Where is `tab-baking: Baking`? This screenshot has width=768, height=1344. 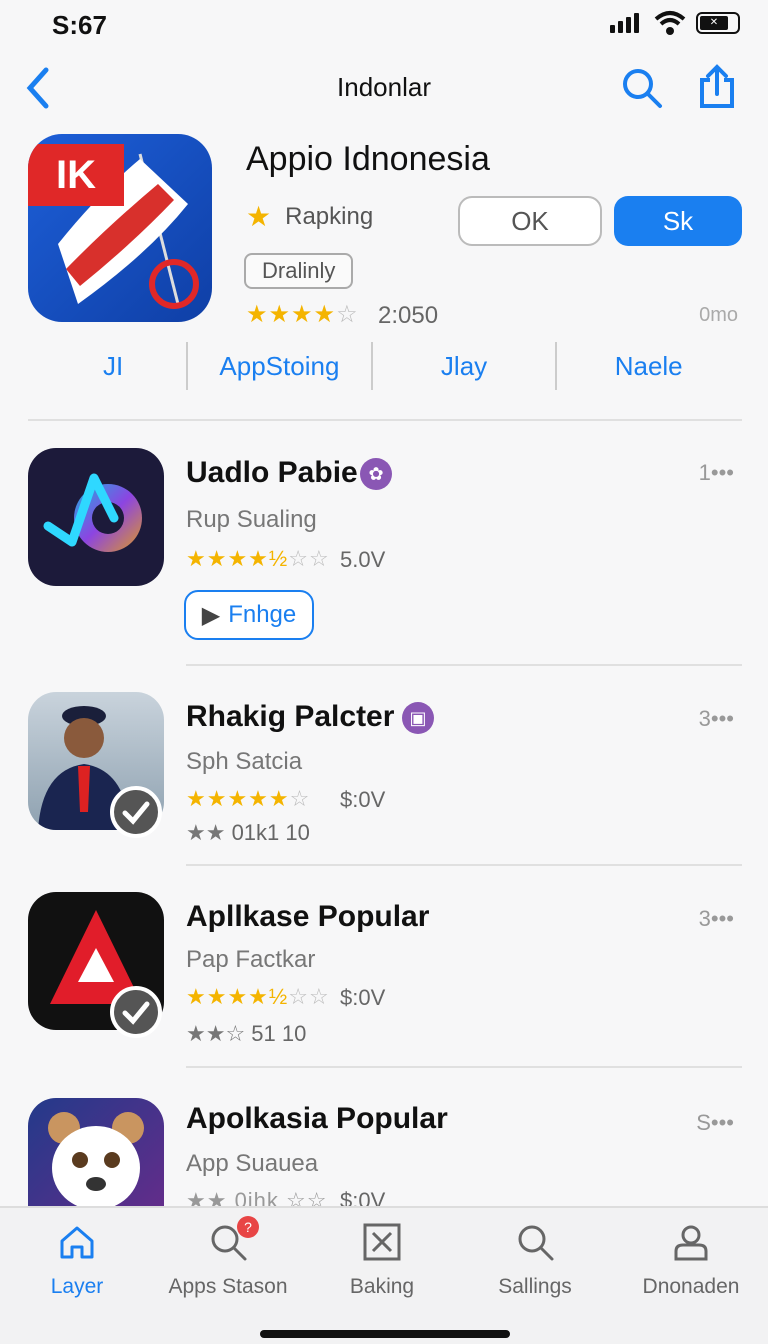 tab-baking: Baking is located at coordinates (382, 1260).